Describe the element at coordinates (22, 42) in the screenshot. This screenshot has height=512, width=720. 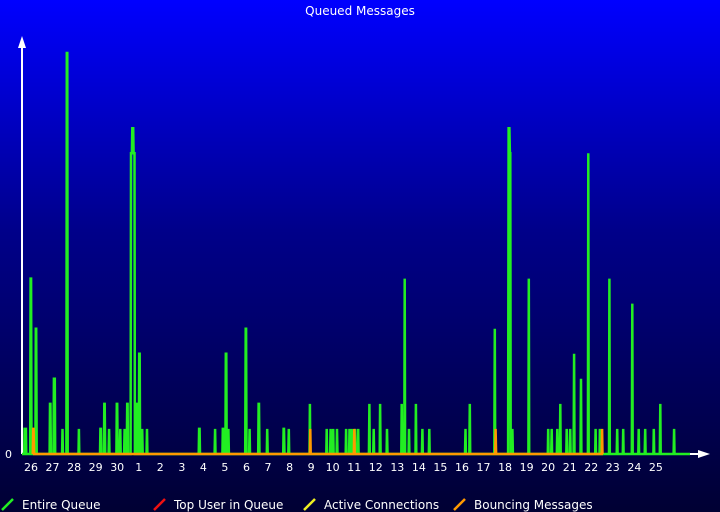
I see `y-axis-arrow` at that location.